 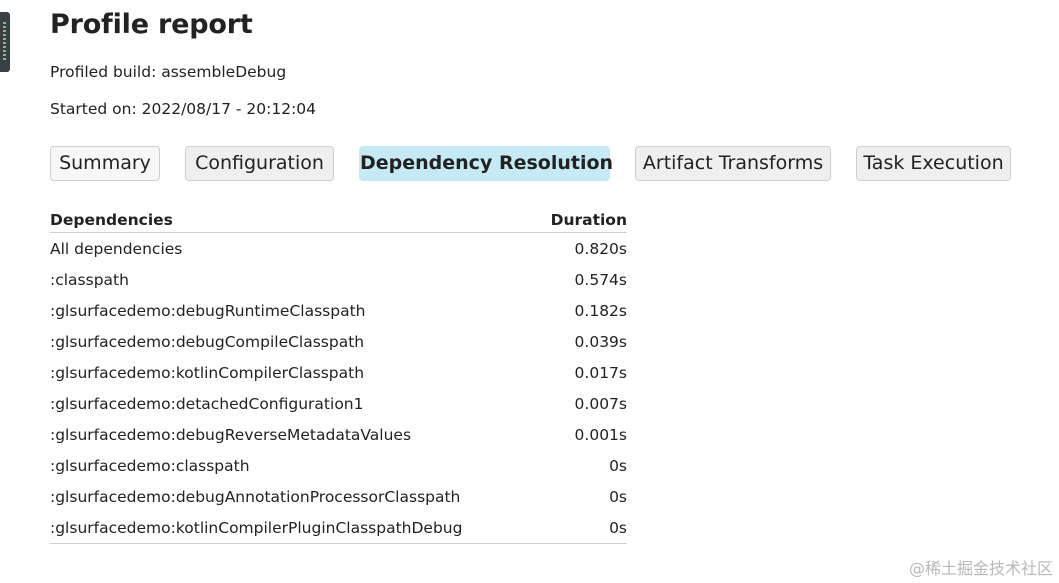 I want to click on page-title: Profile report, so click(x=151, y=24).